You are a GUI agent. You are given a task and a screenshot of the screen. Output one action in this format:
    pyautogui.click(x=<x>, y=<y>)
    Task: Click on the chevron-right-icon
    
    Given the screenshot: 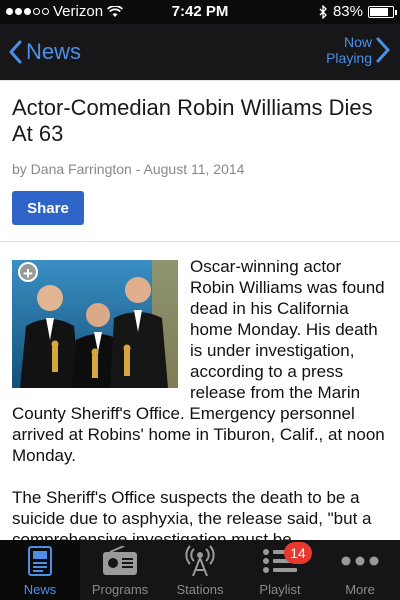 What is the action you would take?
    pyautogui.click(x=383, y=50)
    